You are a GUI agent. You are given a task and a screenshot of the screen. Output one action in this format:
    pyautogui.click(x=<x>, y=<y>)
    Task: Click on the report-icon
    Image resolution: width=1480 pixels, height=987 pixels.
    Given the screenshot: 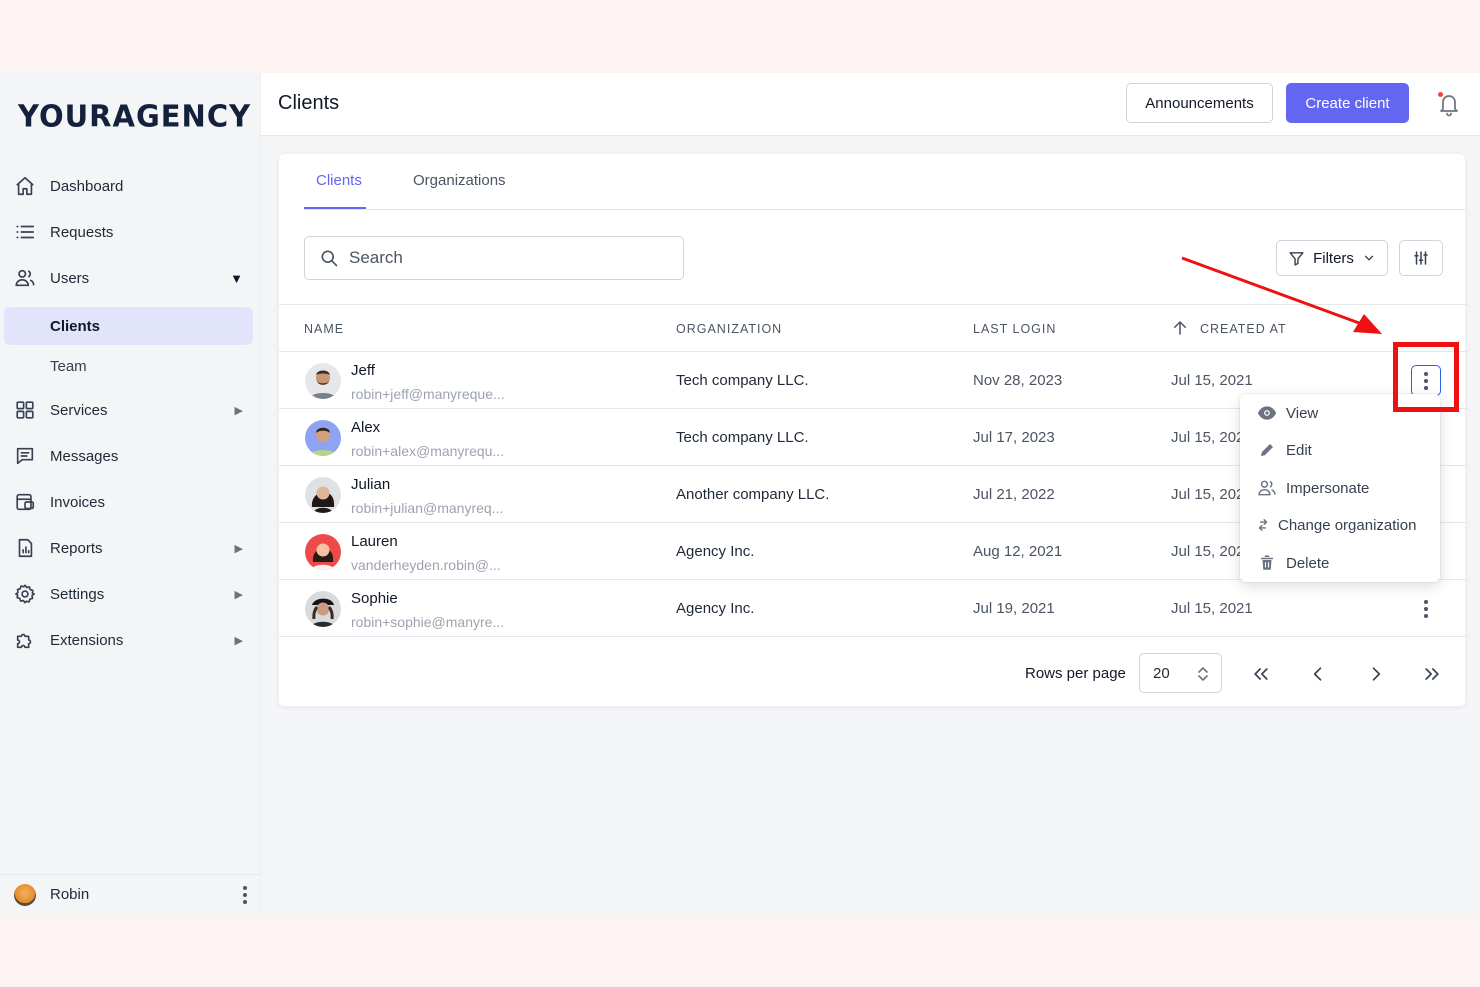 What is the action you would take?
    pyautogui.click(x=25, y=548)
    